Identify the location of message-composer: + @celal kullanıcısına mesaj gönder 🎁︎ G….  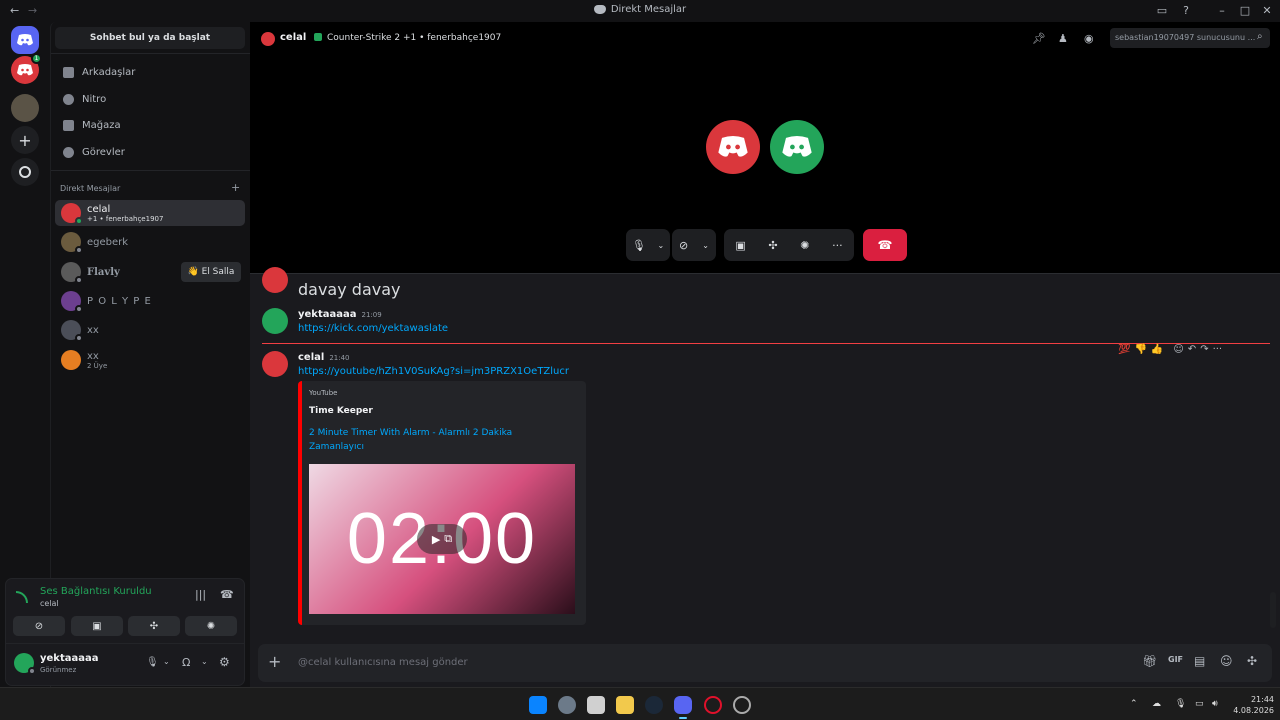
(765, 663).